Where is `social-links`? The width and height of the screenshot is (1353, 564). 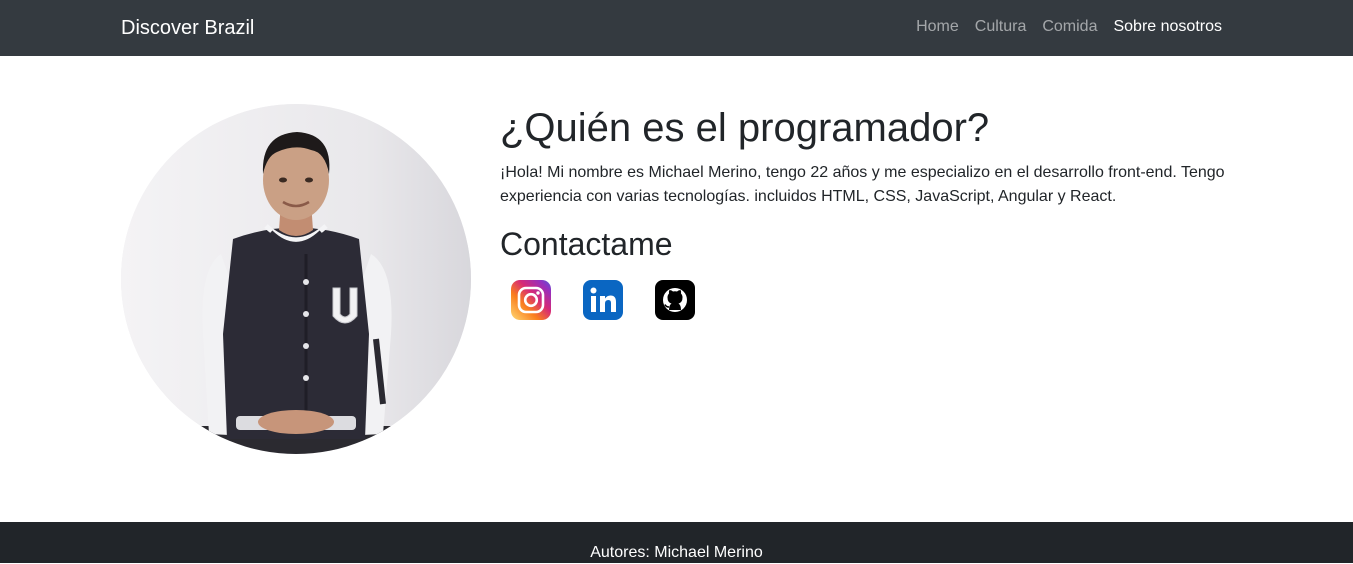
social-links is located at coordinates (603, 300).